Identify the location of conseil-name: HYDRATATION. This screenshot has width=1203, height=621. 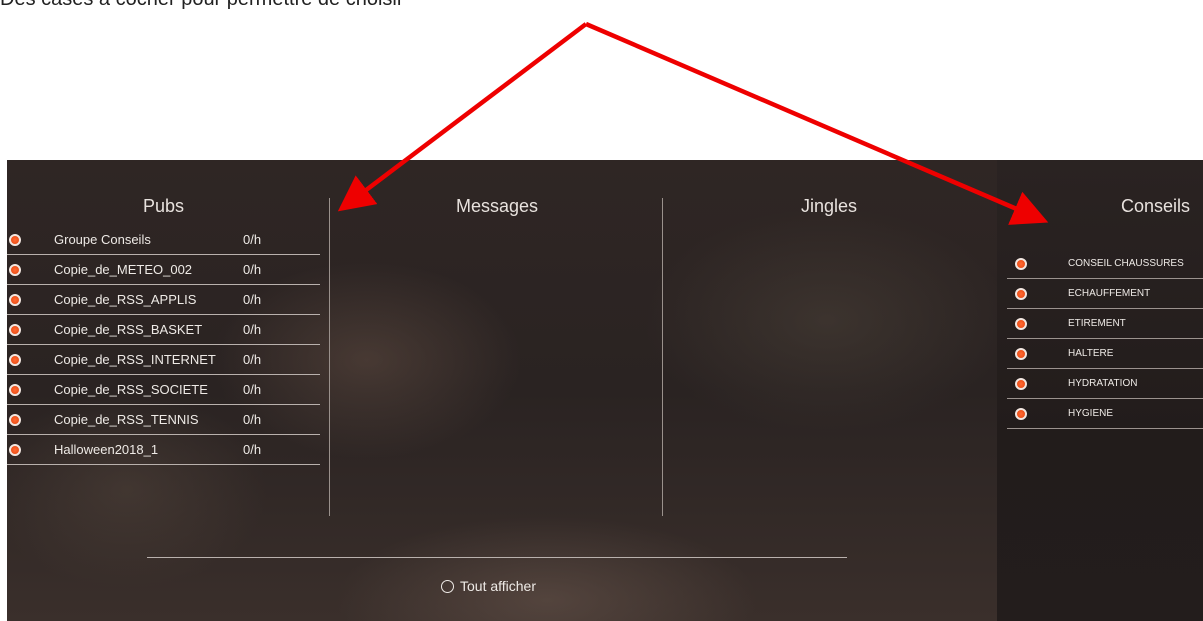
(1103, 383).